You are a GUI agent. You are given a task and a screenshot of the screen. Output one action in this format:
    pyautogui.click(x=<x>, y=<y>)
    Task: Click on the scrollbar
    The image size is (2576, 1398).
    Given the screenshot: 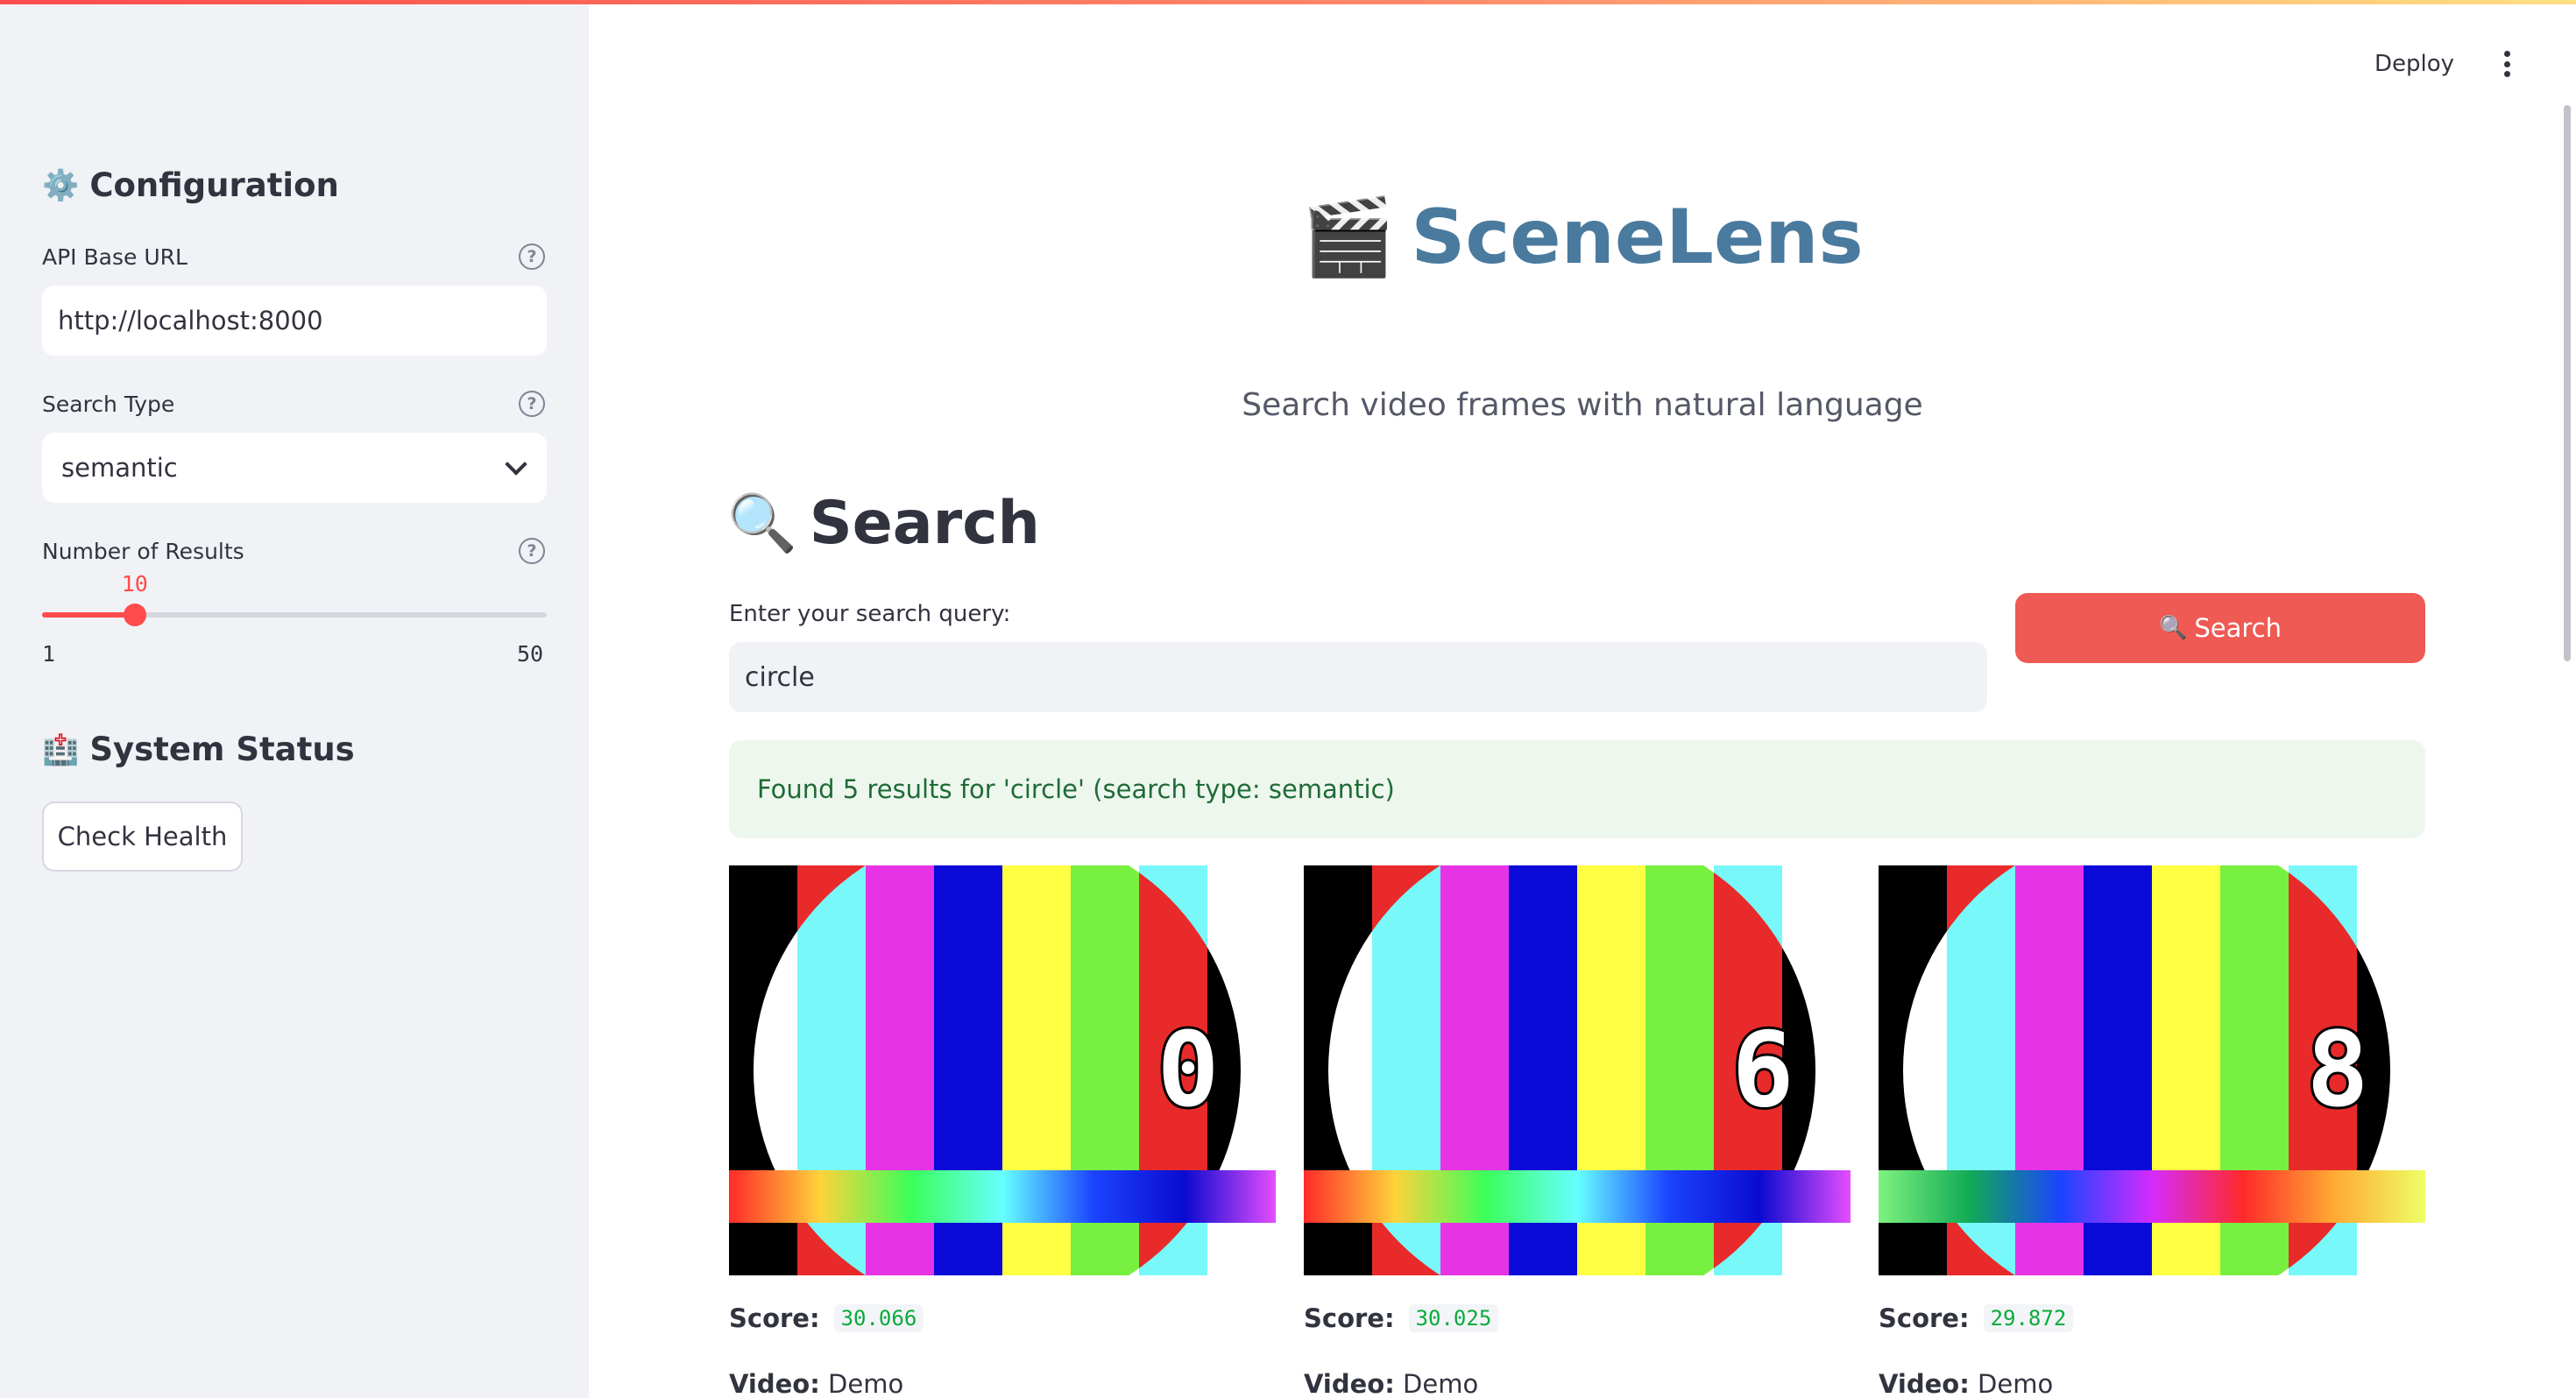 What is the action you would take?
    pyautogui.click(x=2567, y=383)
    